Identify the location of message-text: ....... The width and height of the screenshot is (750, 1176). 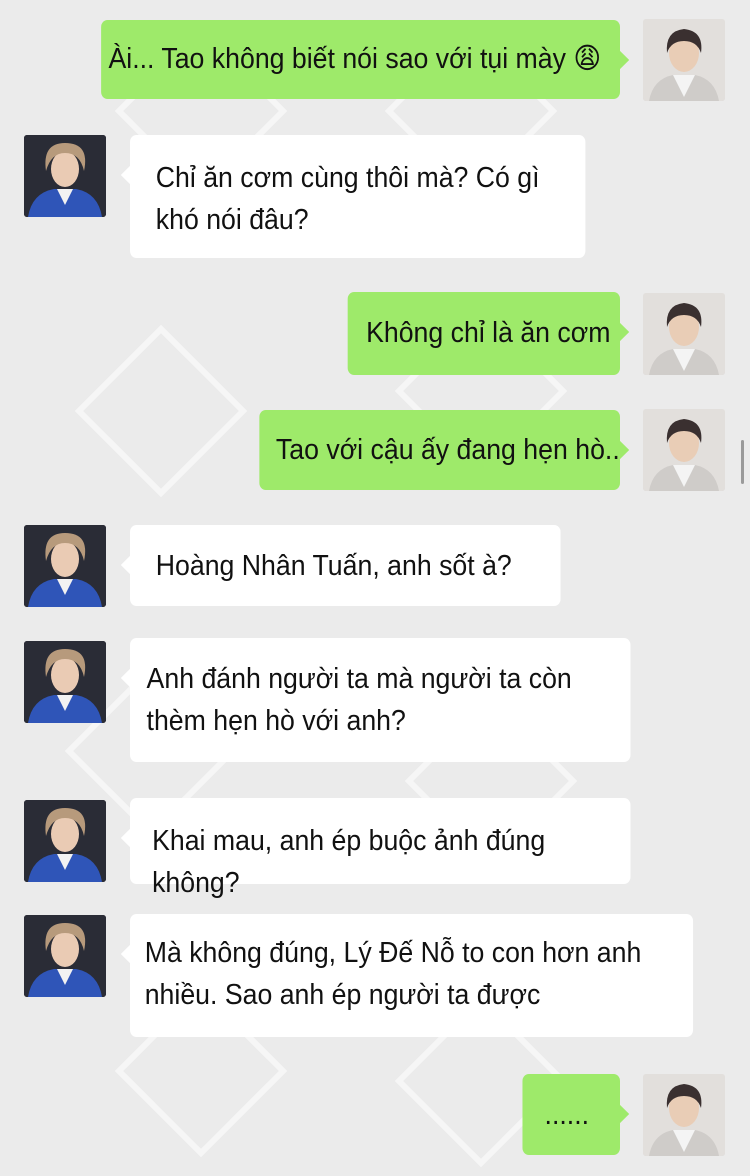
(567, 1115).